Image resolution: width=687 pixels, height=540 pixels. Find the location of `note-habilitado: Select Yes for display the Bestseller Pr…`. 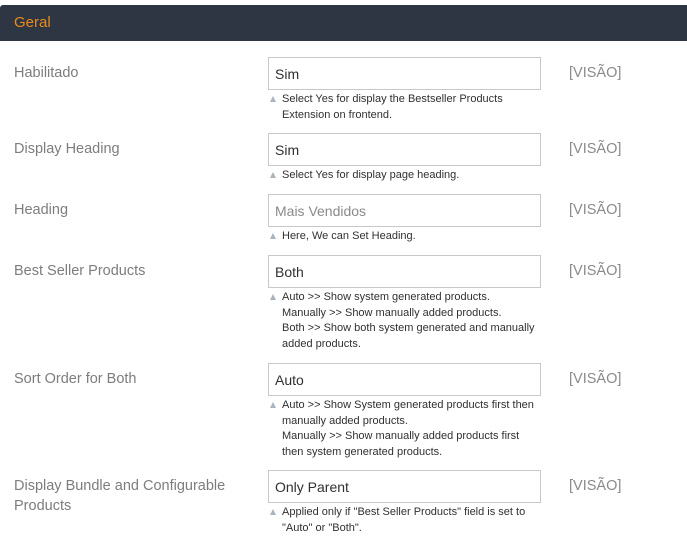

note-habilitado: Select Yes for display the Bestseller Pr… is located at coordinates (406, 107).